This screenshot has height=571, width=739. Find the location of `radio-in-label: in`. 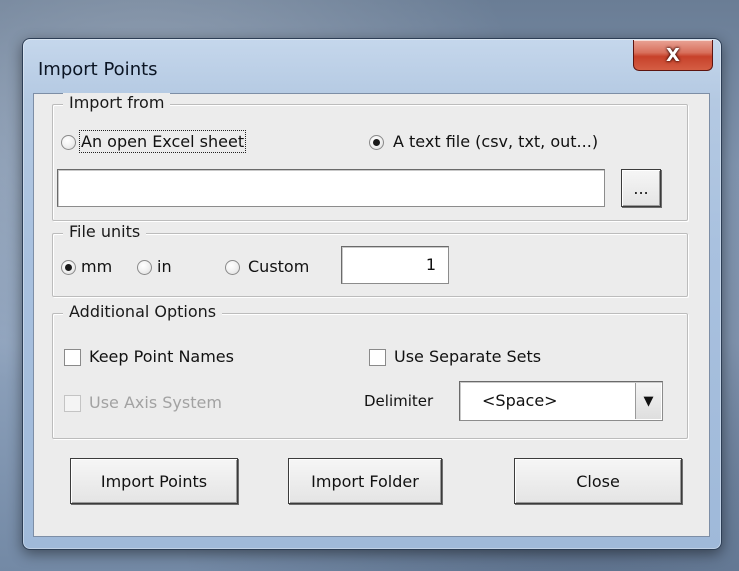

radio-in-label: in is located at coordinates (164, 266).